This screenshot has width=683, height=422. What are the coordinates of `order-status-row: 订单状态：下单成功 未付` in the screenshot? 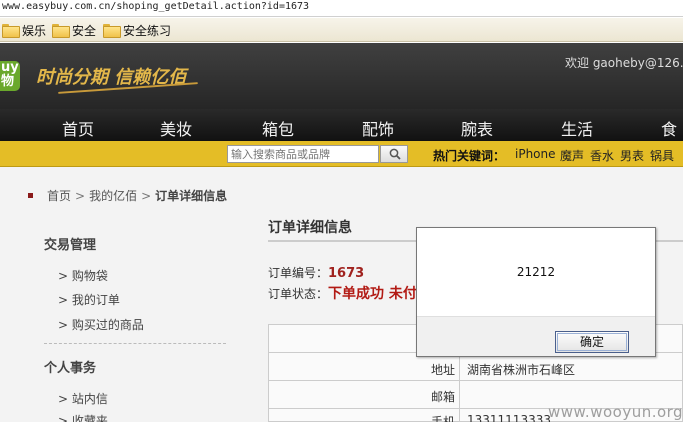 It's located at (342, 293).